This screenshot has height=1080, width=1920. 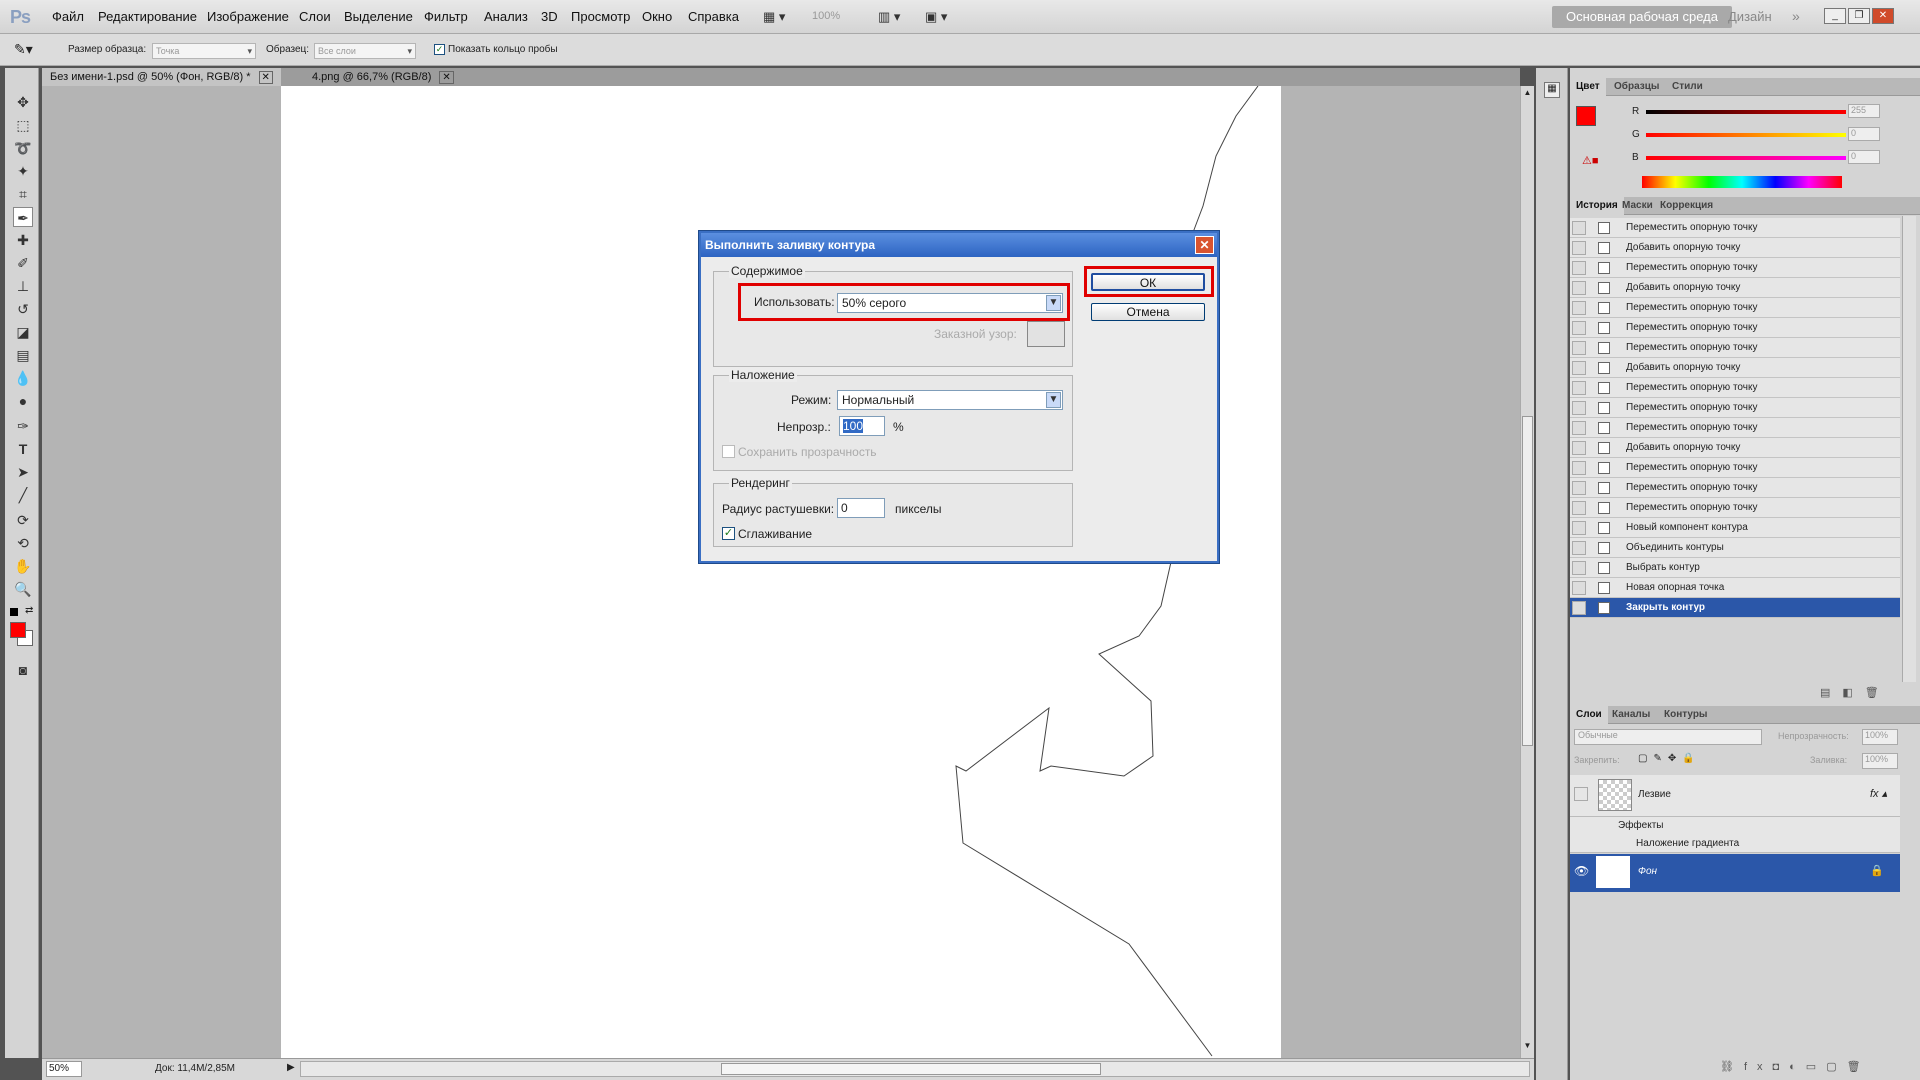 What do you see at coordinates (1796, 16) in the screenshot?
I see `more-workspaces-icon: »` at bounding box center [1796, 16].